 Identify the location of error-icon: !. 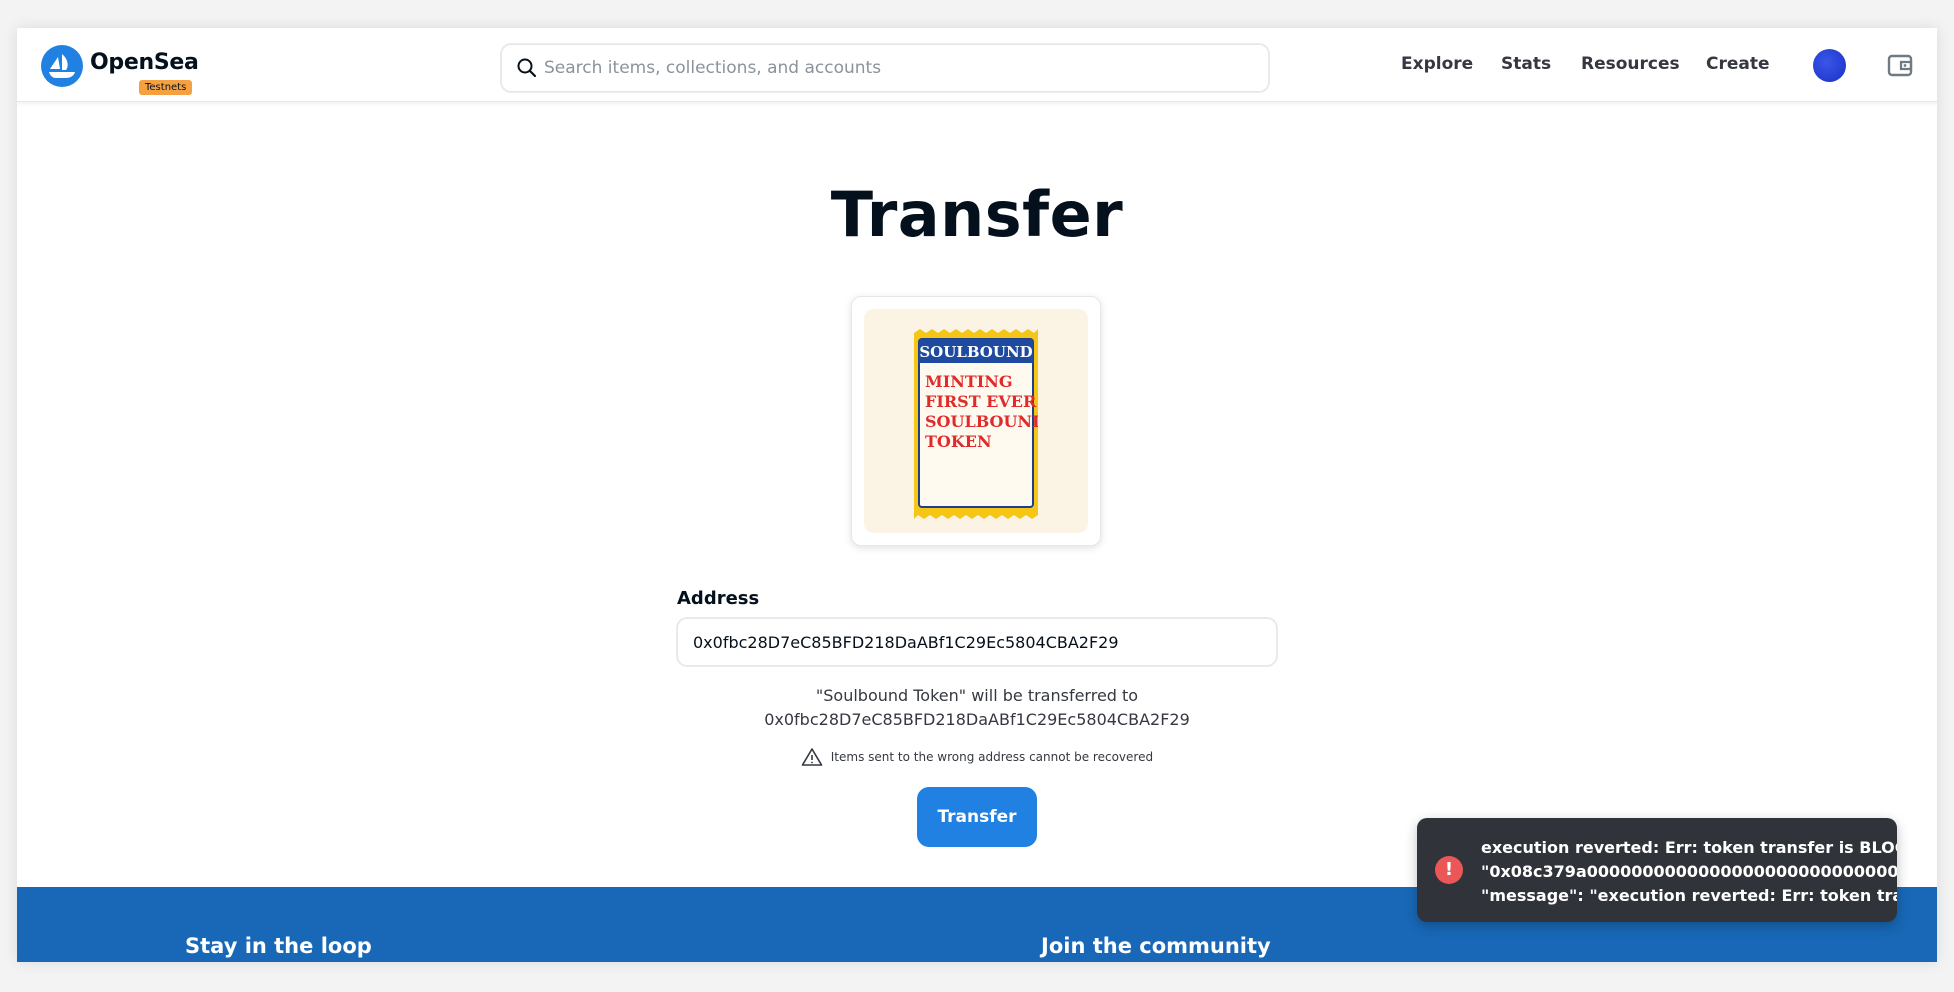
(1449, 870).